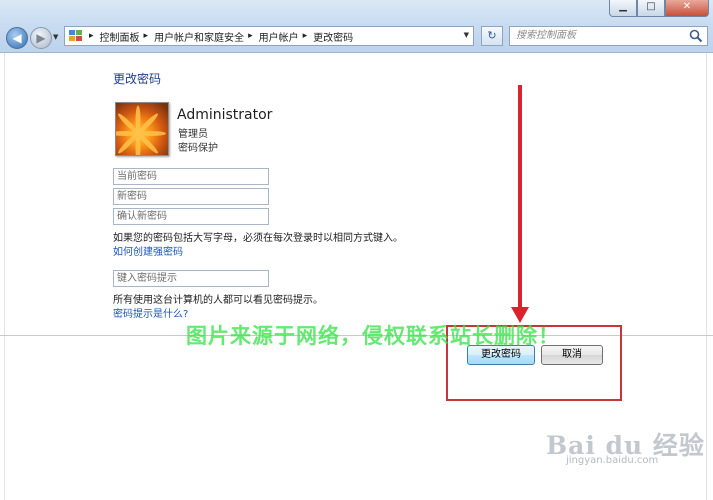 This screenshot has height=500, width=713. What do you see at coordinates (148, 250) in the screenshot?
I see `strong-password-link: 如何创建强密码` at bounding box center [148, 250].